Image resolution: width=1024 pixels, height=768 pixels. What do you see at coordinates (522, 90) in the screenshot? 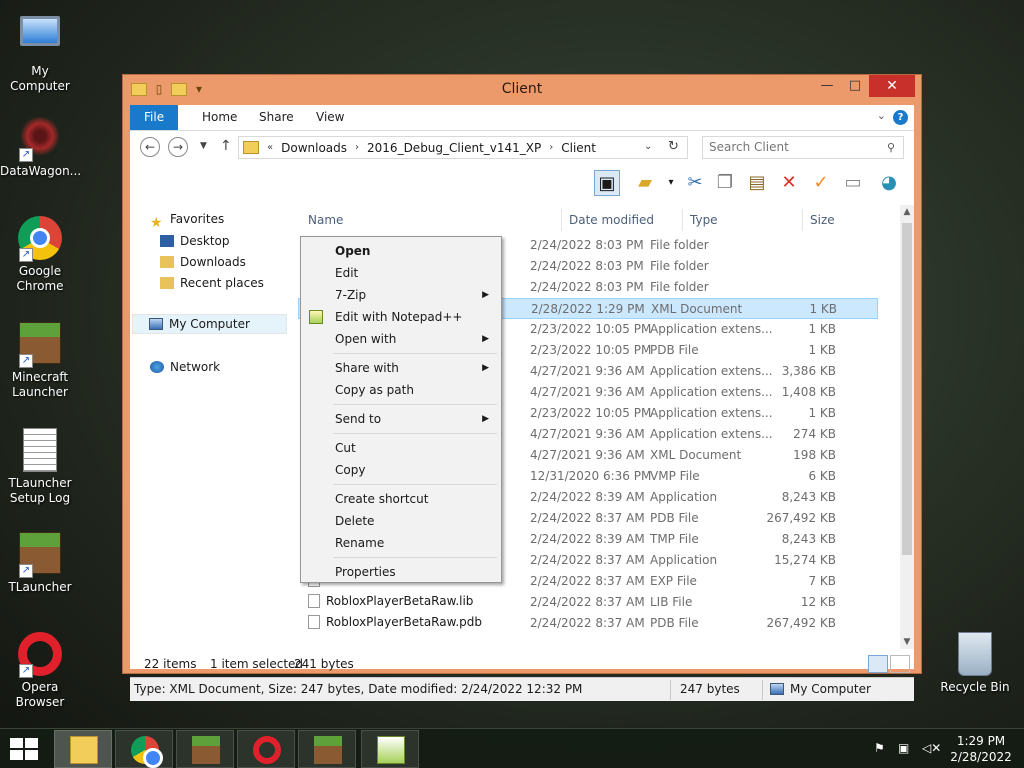
I see `title-bar: ▯ ▾ Client — □ ✕` at bounding box center [522, 90].